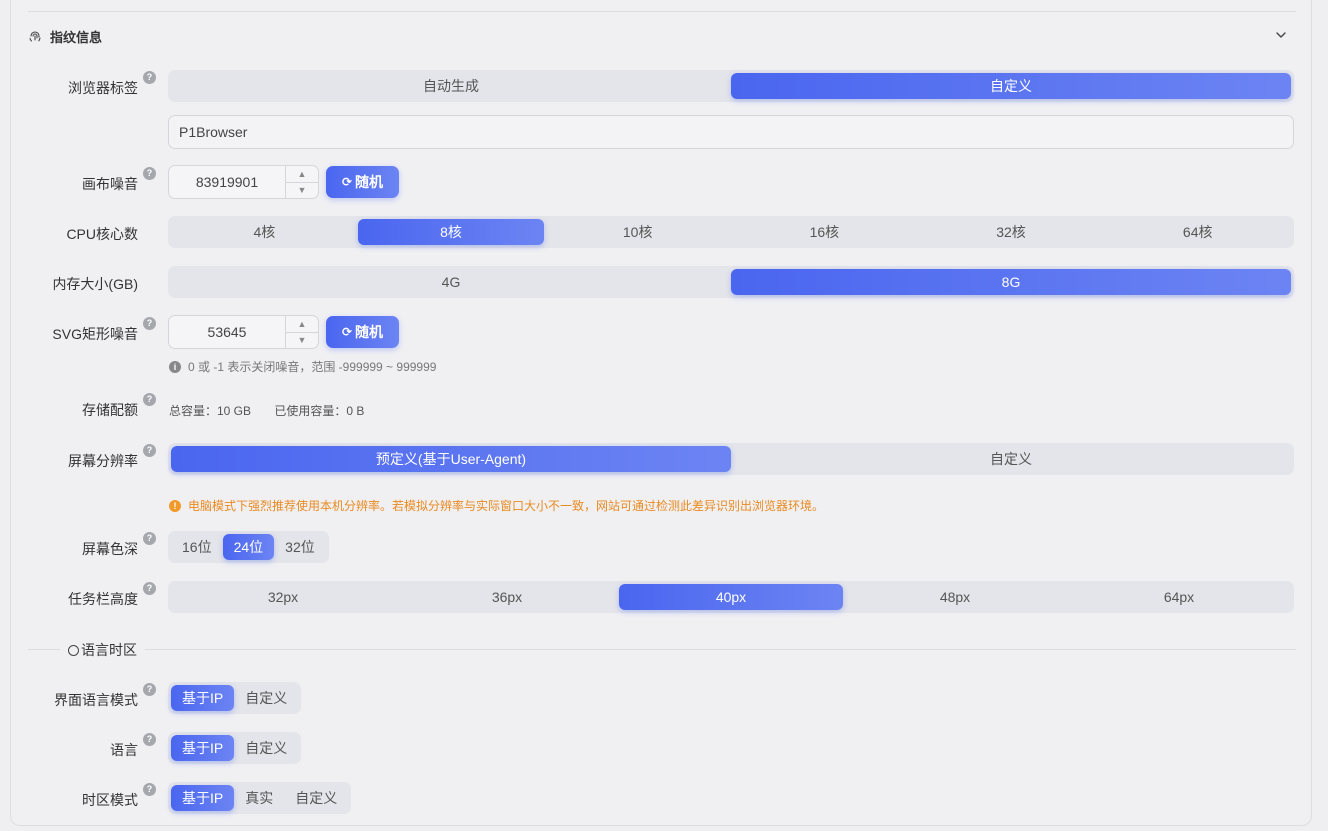 Image resolution: width=1328 pixels, height=831 pixels. I want to click on svg-noise-stepper: 53645 ▲ ▼, so click(243, 332).